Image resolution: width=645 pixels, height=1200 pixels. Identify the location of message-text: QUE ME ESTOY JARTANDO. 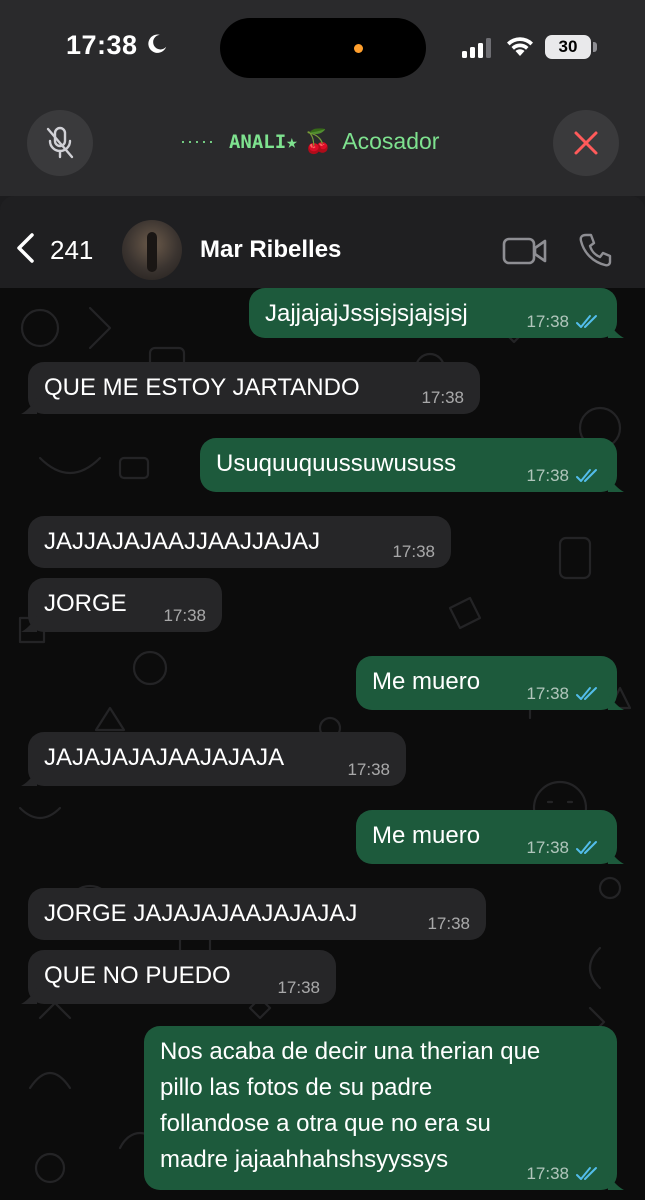
(202, 387).